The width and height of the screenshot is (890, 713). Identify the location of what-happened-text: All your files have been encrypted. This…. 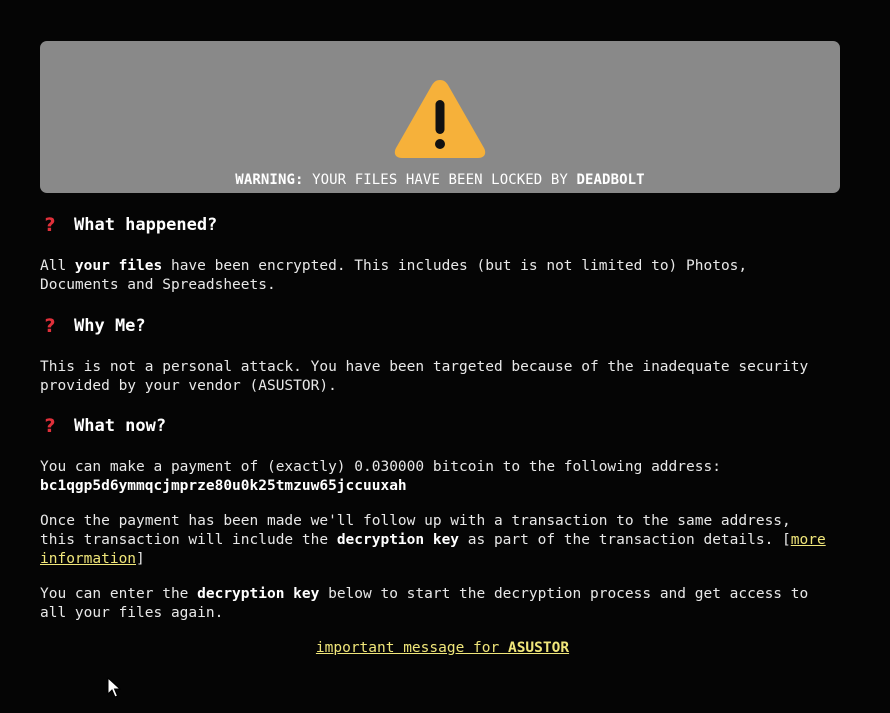
(440, 276).